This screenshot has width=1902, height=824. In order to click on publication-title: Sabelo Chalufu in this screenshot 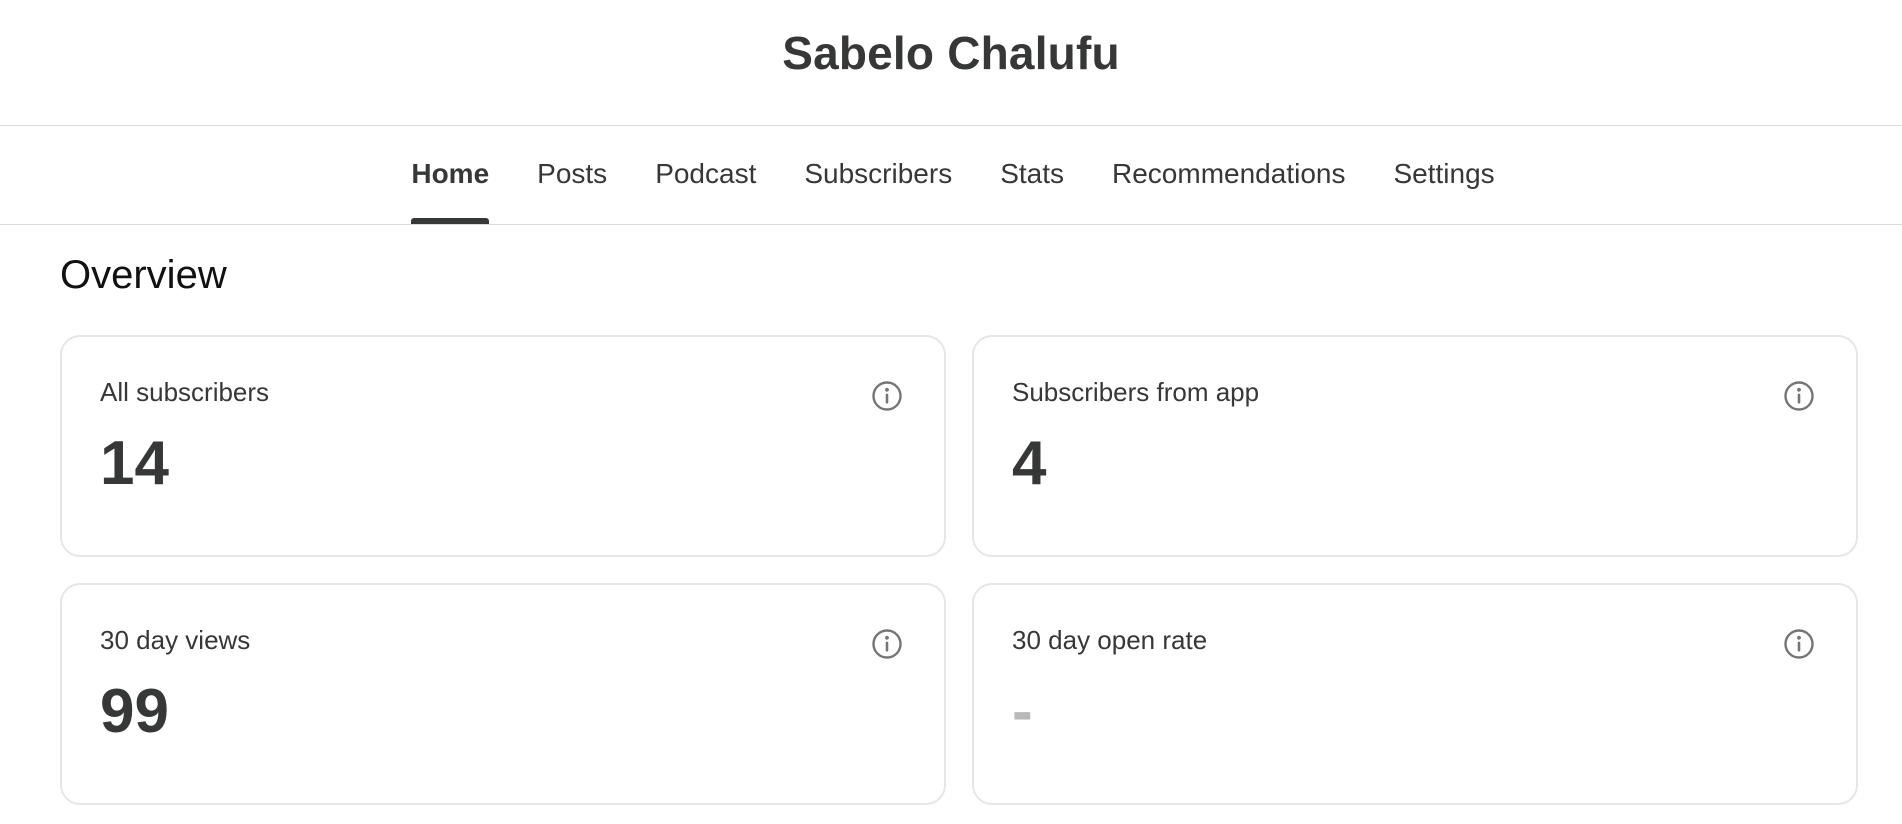, I will do `click(951, 52)`.